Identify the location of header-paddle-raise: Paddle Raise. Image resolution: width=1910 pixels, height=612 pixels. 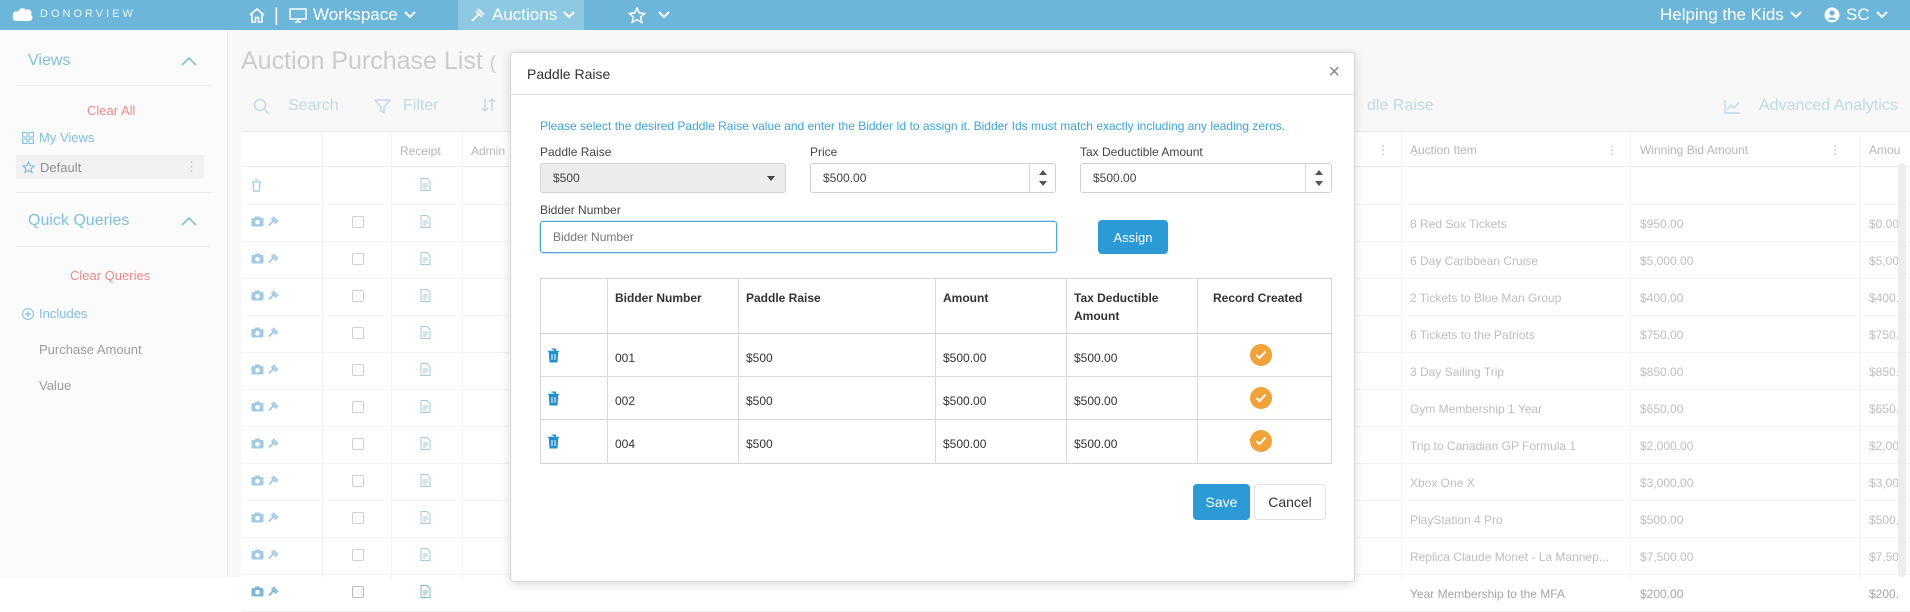
(783, 298).